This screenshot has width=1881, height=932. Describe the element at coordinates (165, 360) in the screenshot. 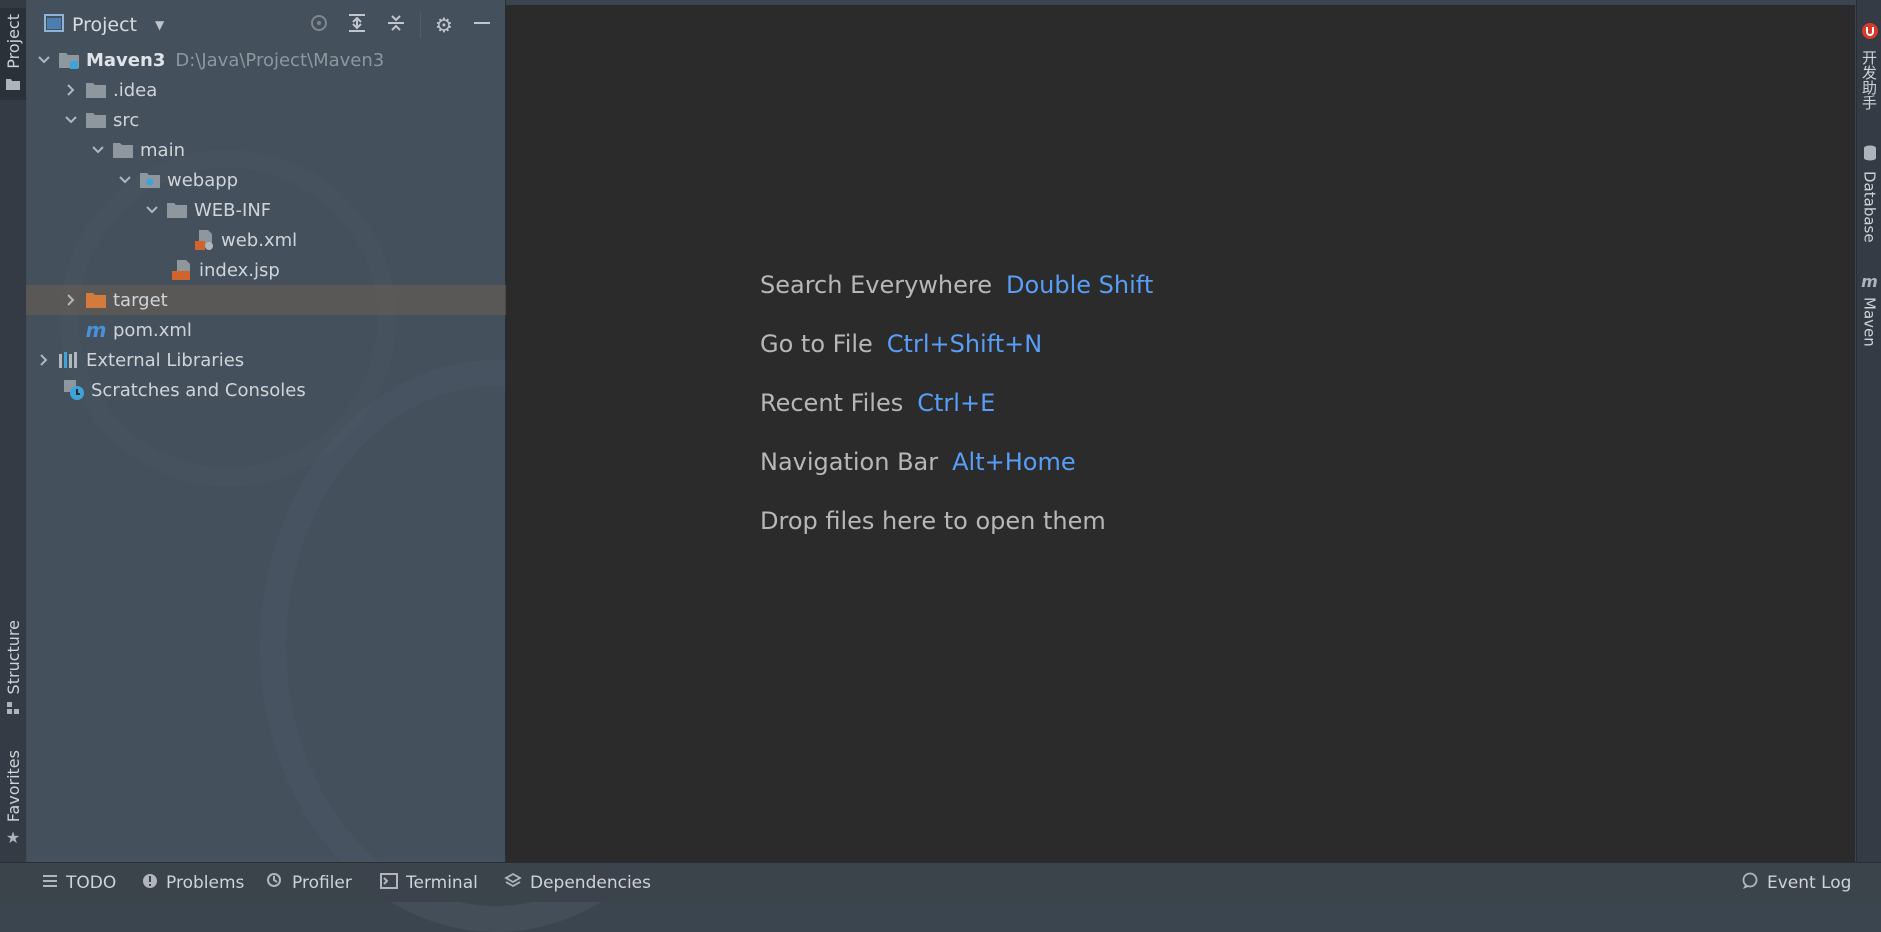

I see `tree-label: External Libraries` at that location.